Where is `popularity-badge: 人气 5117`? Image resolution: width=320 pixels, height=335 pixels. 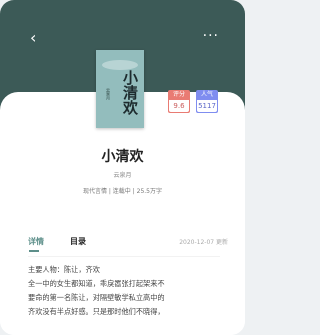
popularity-badge: 人气 5117 is located at coordinates (207, 101).